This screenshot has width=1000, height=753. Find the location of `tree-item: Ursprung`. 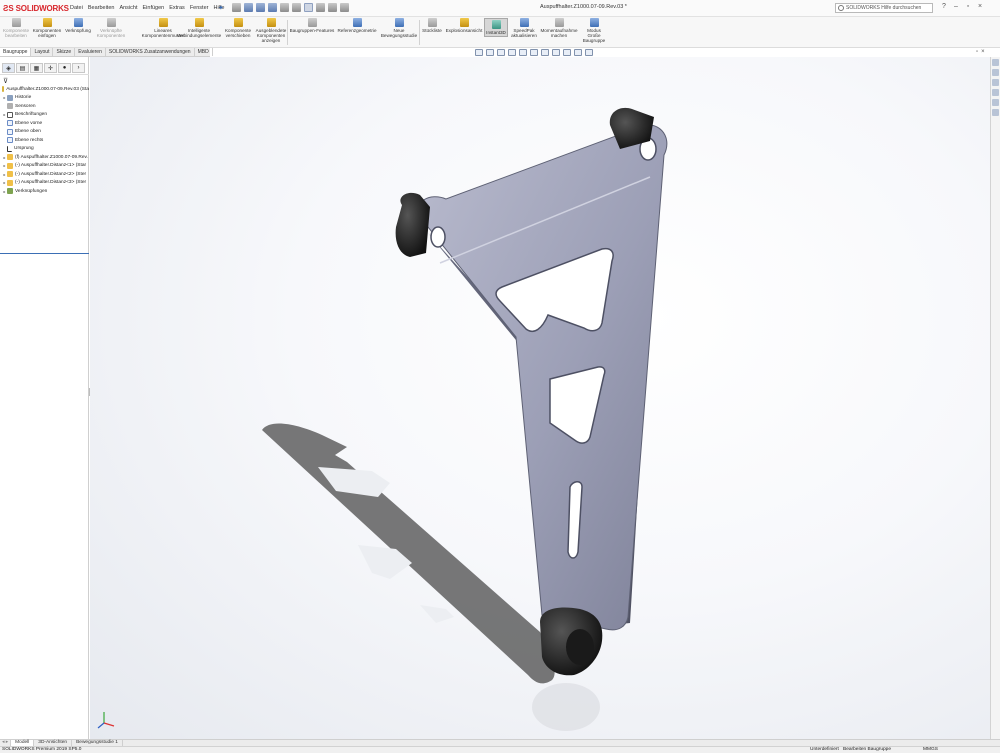

tree-item: Ursprung is located at coordinates (44, 149).